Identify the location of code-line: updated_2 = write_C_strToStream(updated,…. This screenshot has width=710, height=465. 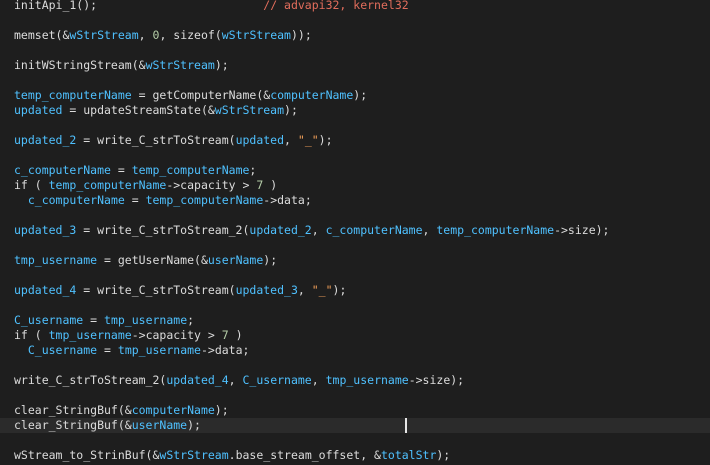
(173, 140).